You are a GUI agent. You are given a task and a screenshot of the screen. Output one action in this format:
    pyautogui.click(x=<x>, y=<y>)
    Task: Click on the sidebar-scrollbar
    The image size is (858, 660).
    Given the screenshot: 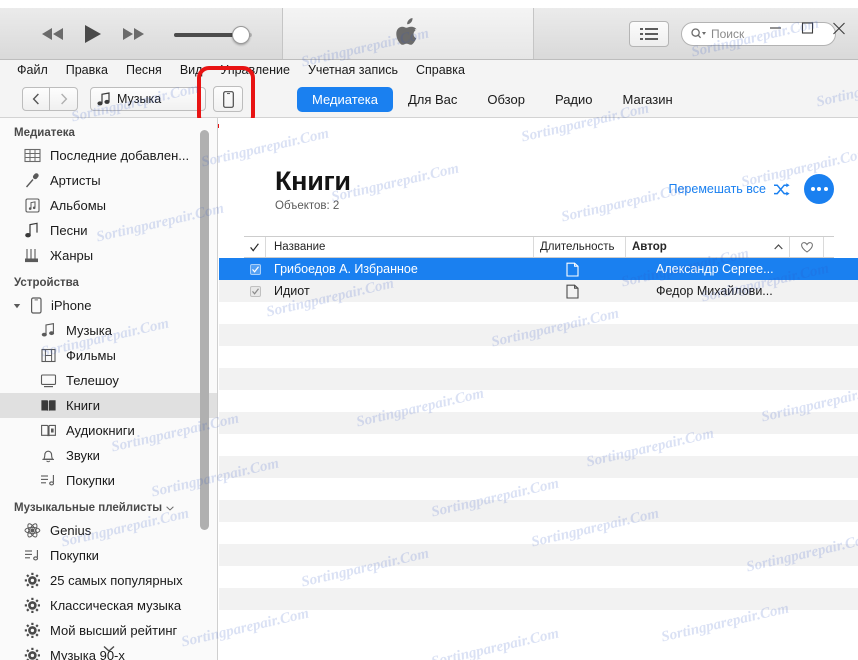 What is the action you would take?
    pyautogui.click(x=204, y=330)
    